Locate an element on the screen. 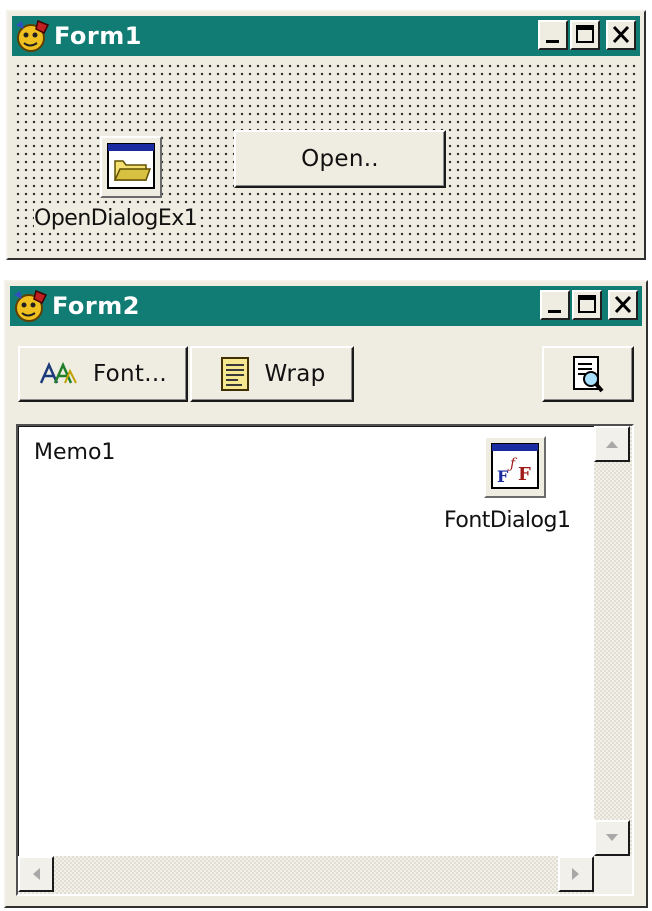 The width and height of the screenshot is (652, 911). memo-text: Memo1 is located at coordinates (75, 452).